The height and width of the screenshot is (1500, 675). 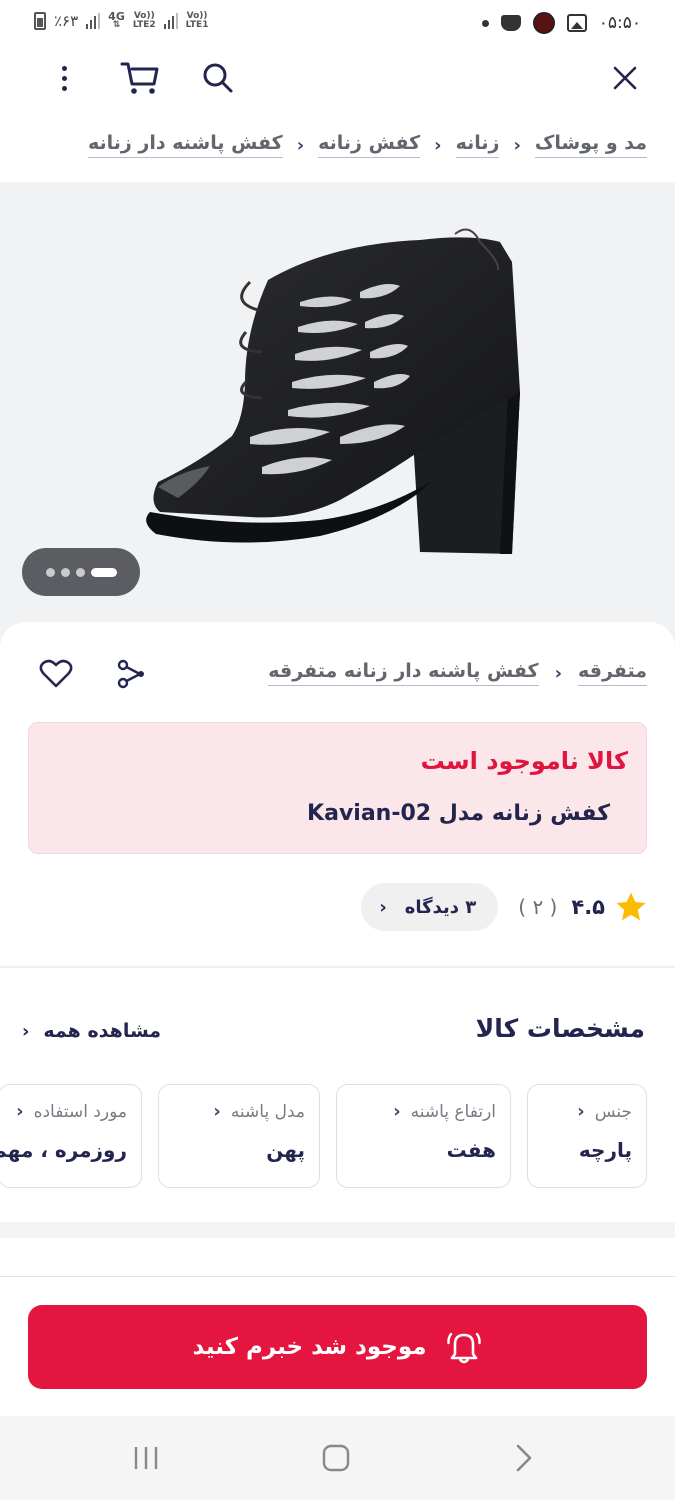 What do you see at coordinates (524, 761) in the screenshot?
I see `stock-status: کالا ناموجود است` at bounding box center [524, 761].